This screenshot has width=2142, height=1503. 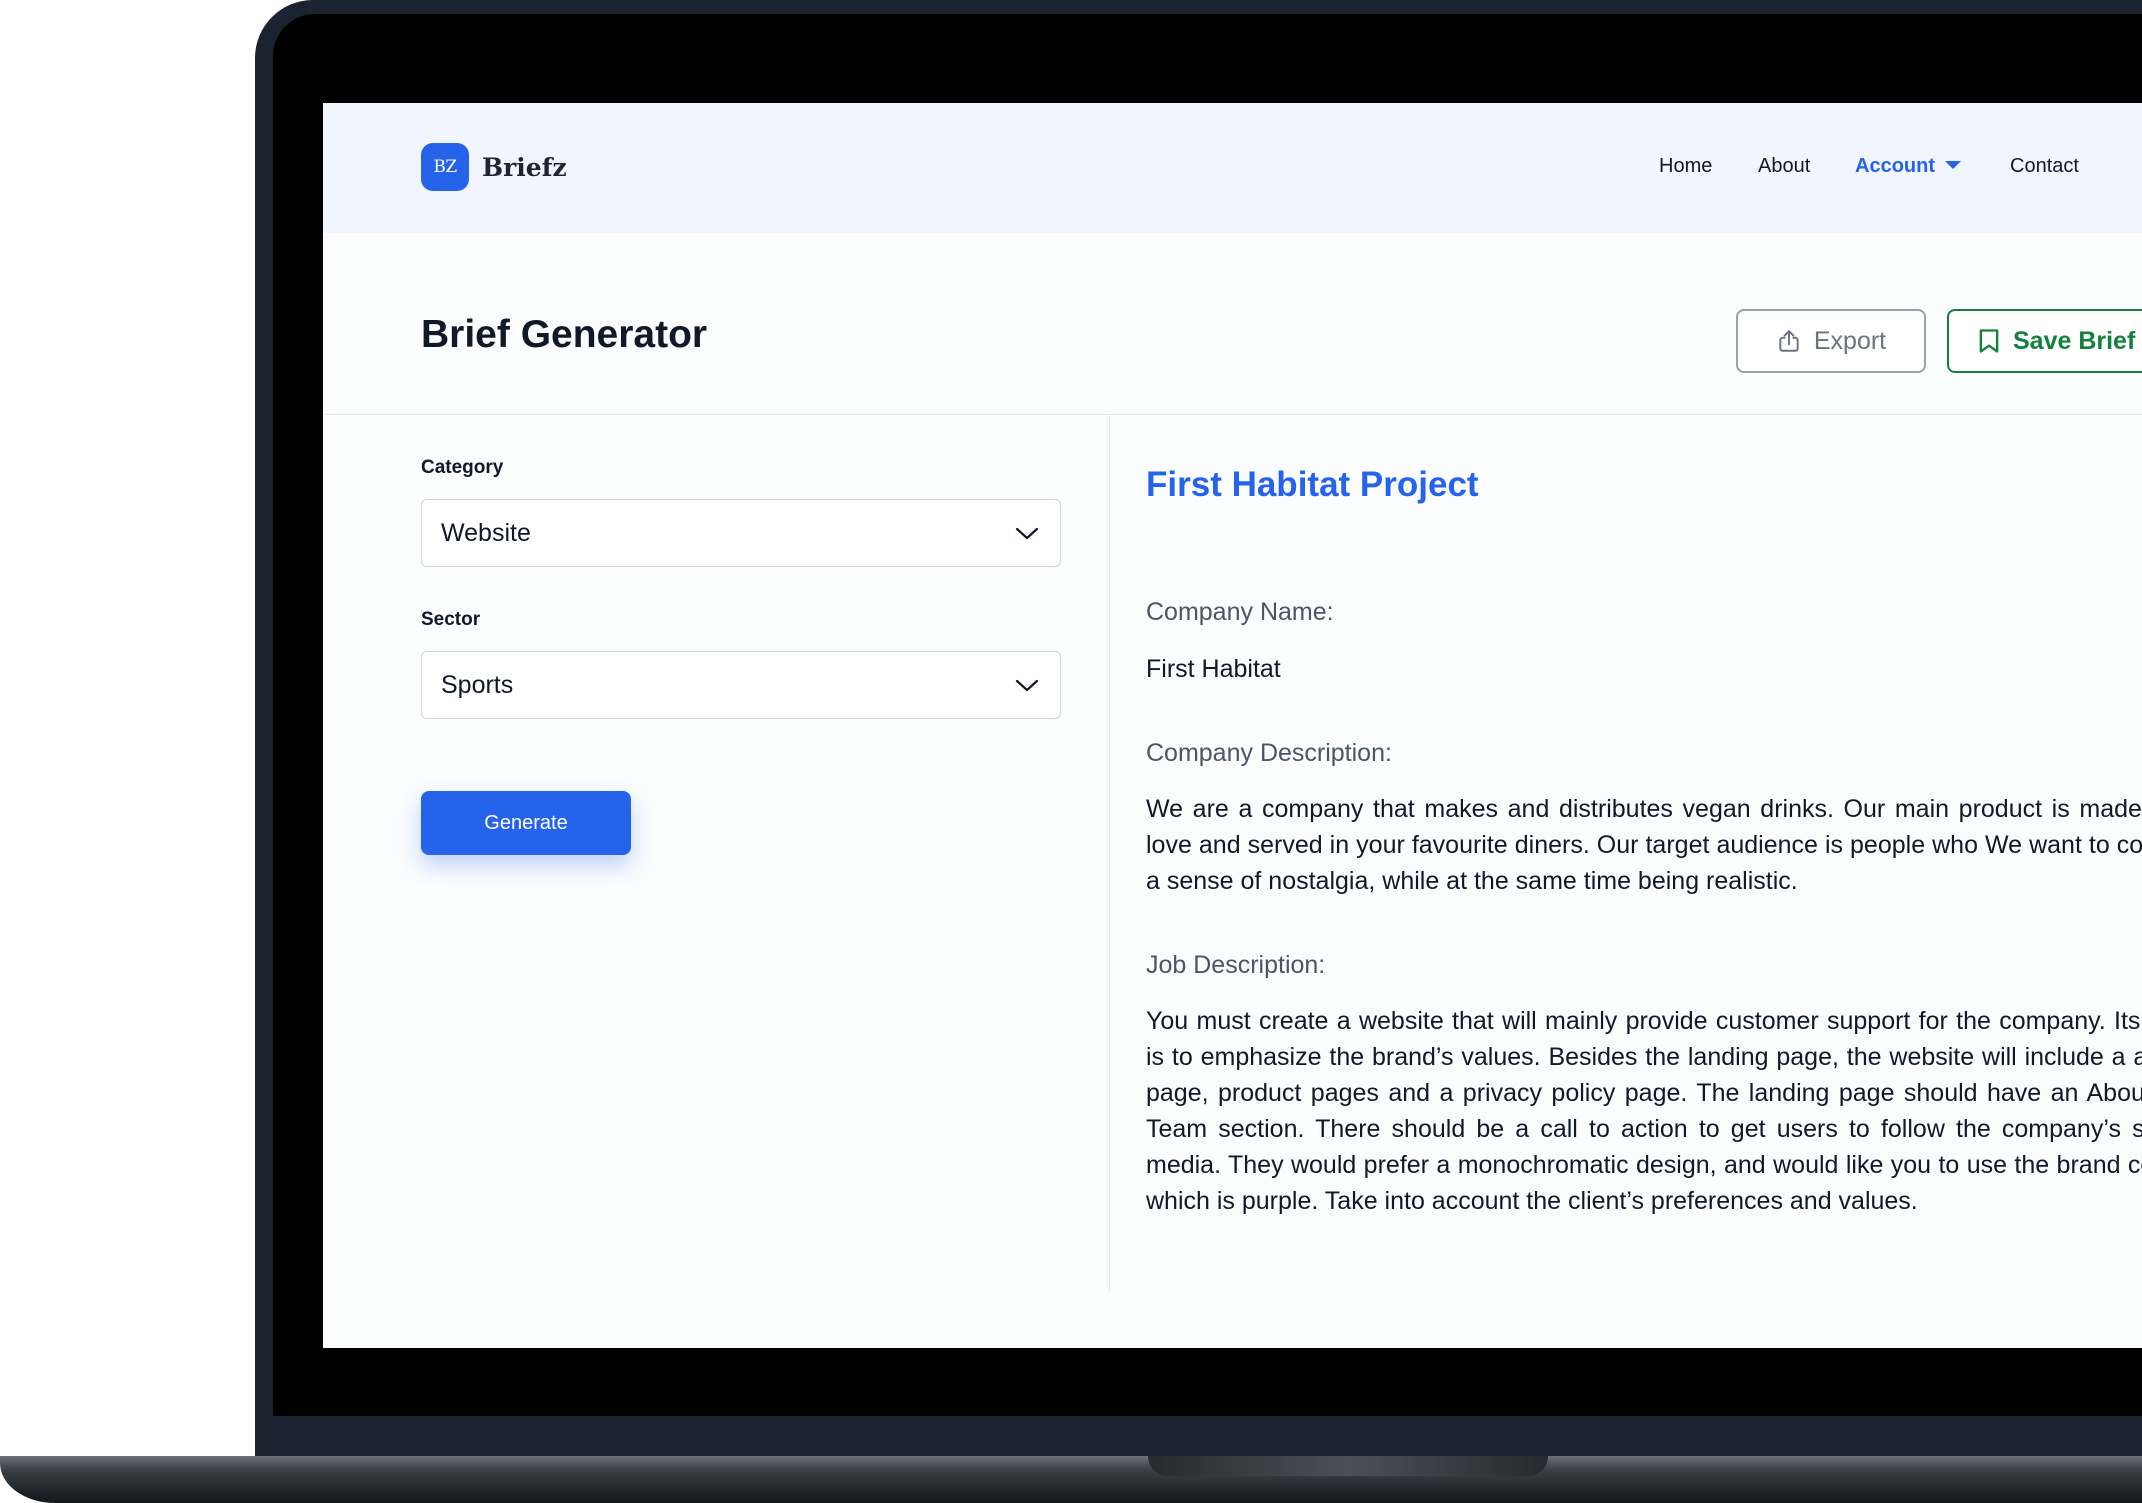 What do you see at coordinates (1895, 166) in the screenshot?
I see `nav-account-label: Account` at bounding box center [1895, 166].